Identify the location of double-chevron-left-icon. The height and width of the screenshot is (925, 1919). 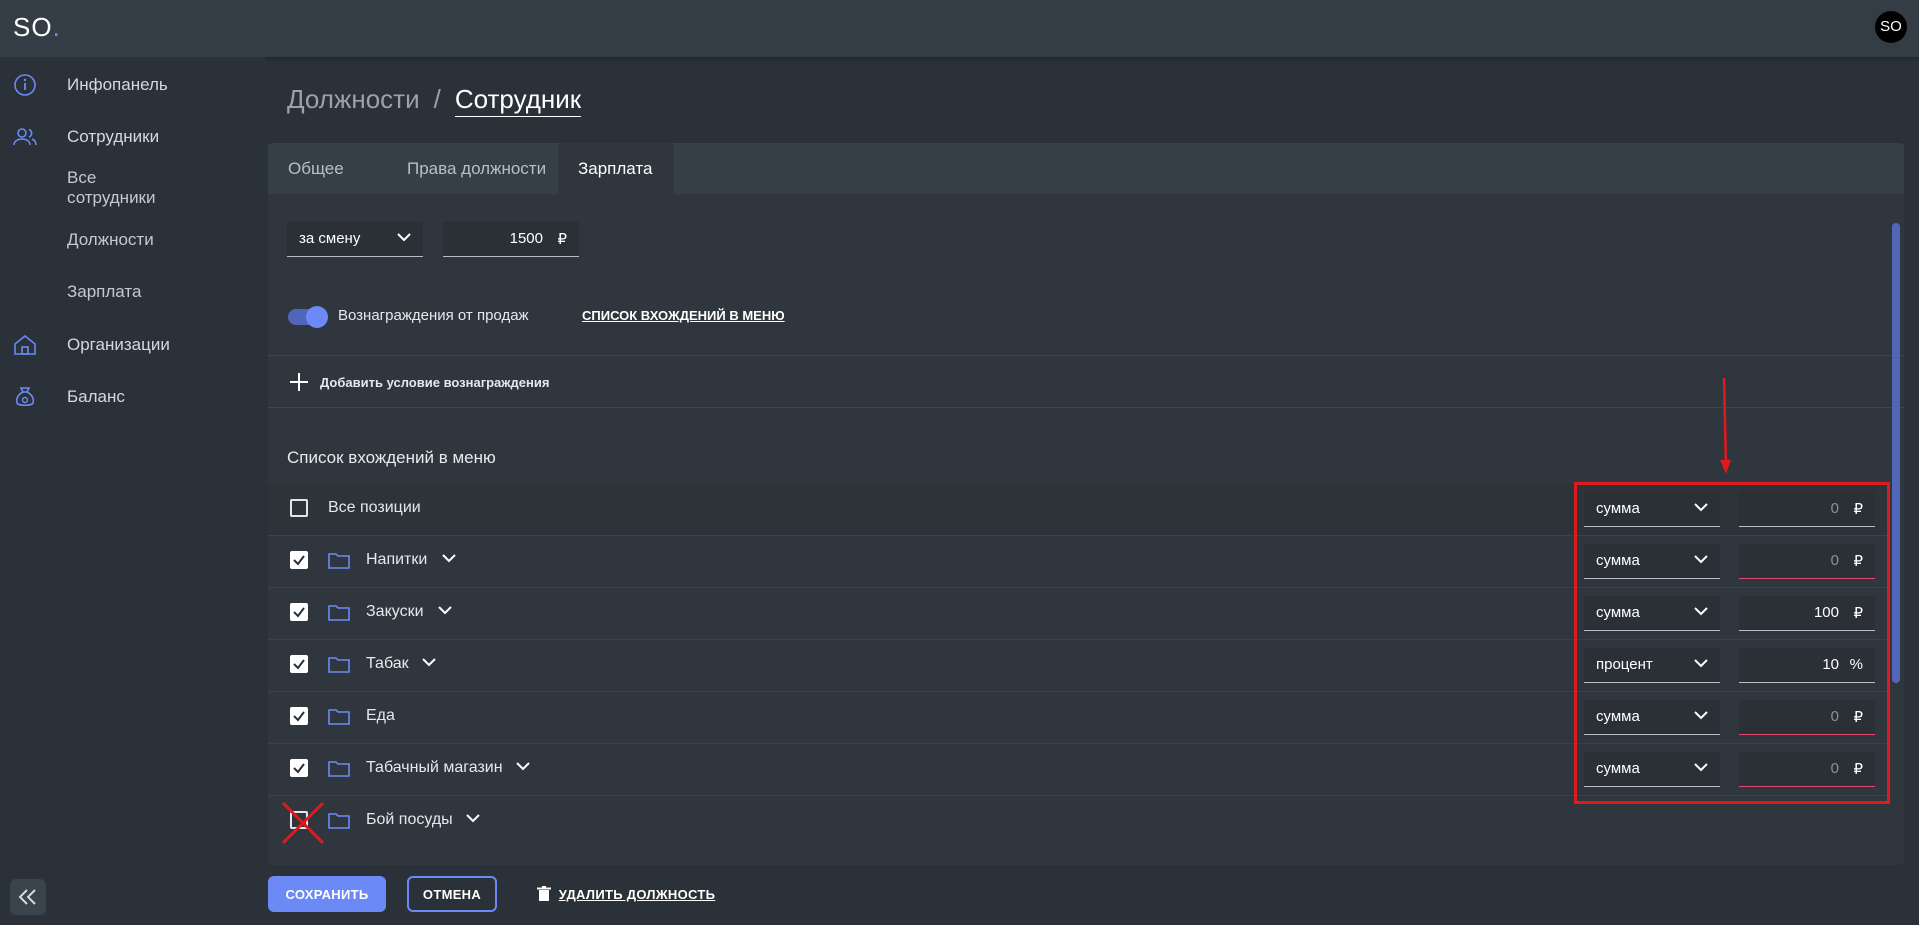
(27, 897).